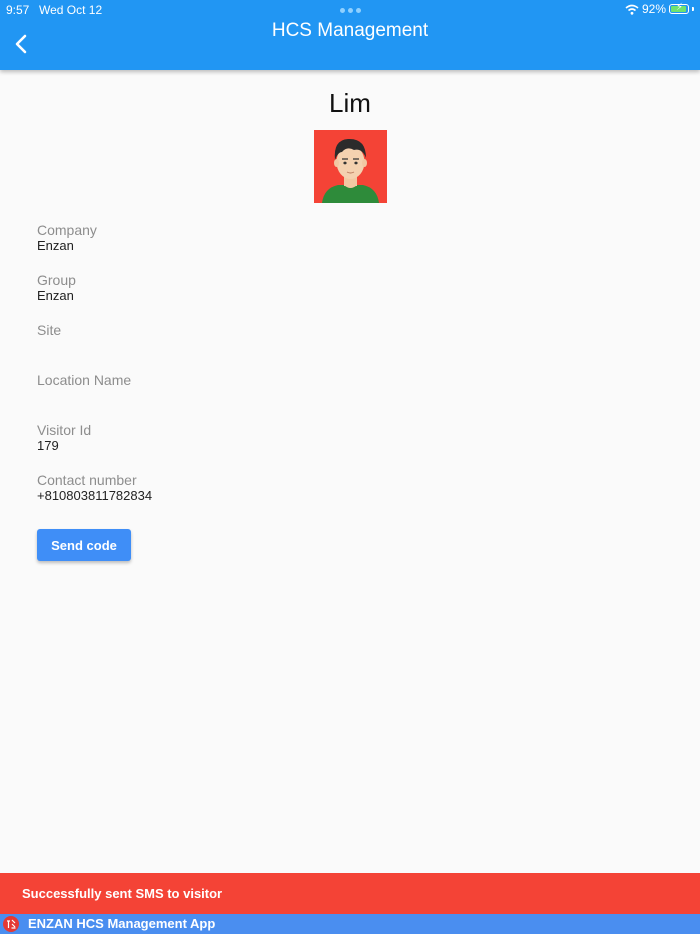  I want to click on battery-percent: 92%, so click(653, 9).